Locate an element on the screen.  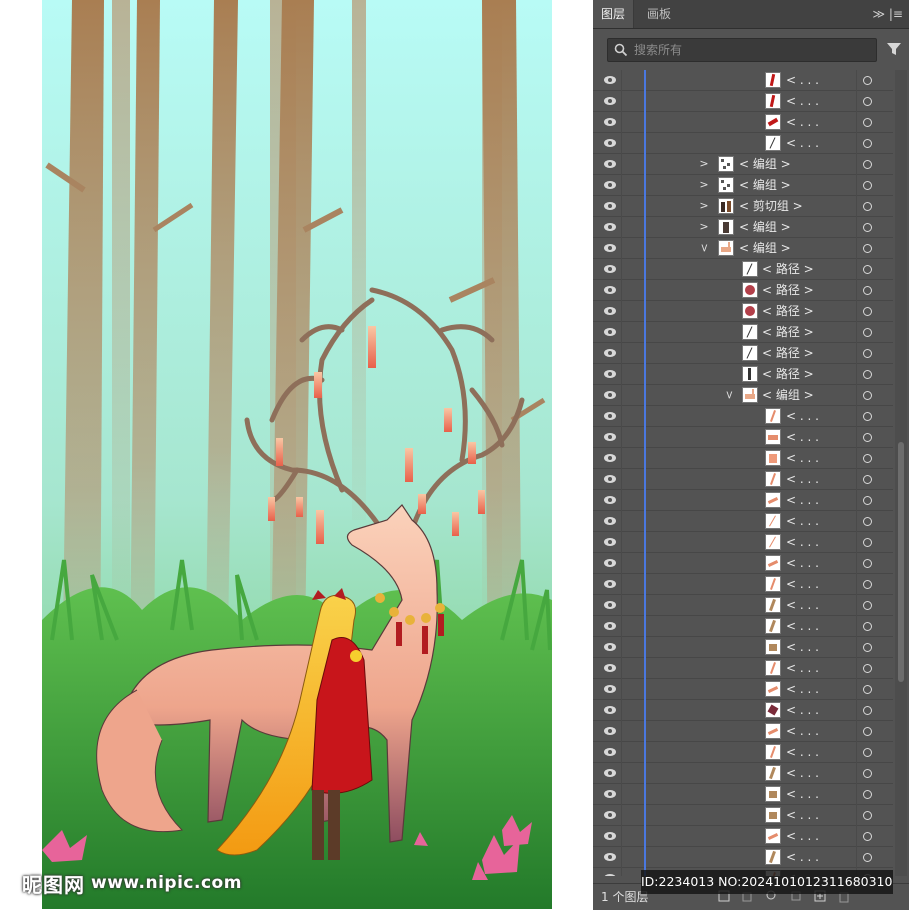
layer-name: < 路径 > is located at coordinates (788, 374).